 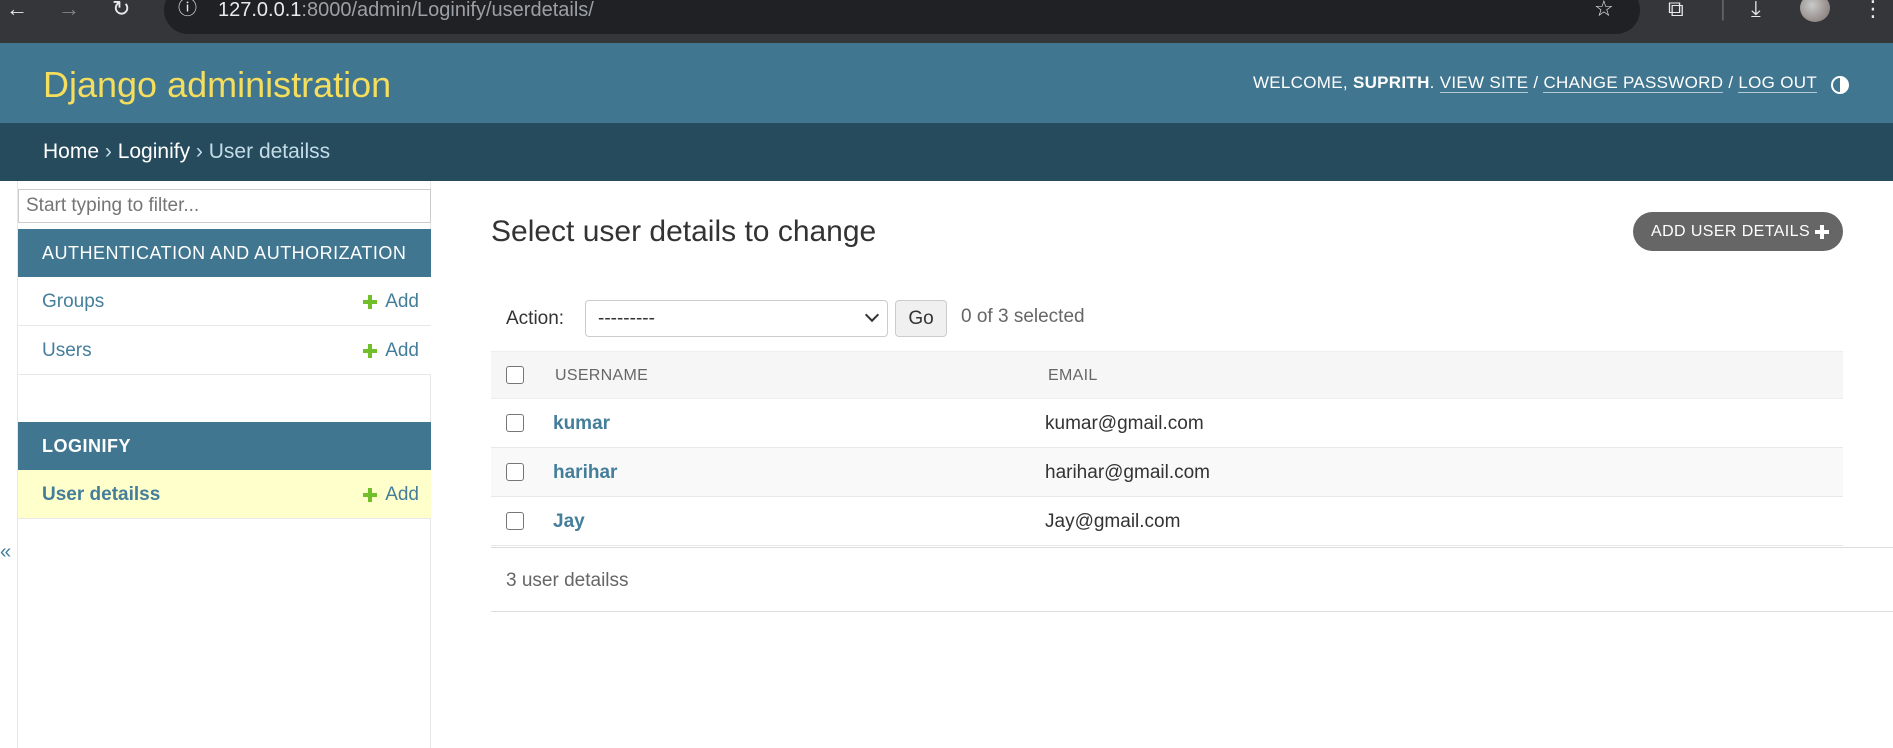 What do you see at coordinates (1756, 10) in the screenshot?
I see `download-icon: ⤓` at bounding box center [1756, 10].